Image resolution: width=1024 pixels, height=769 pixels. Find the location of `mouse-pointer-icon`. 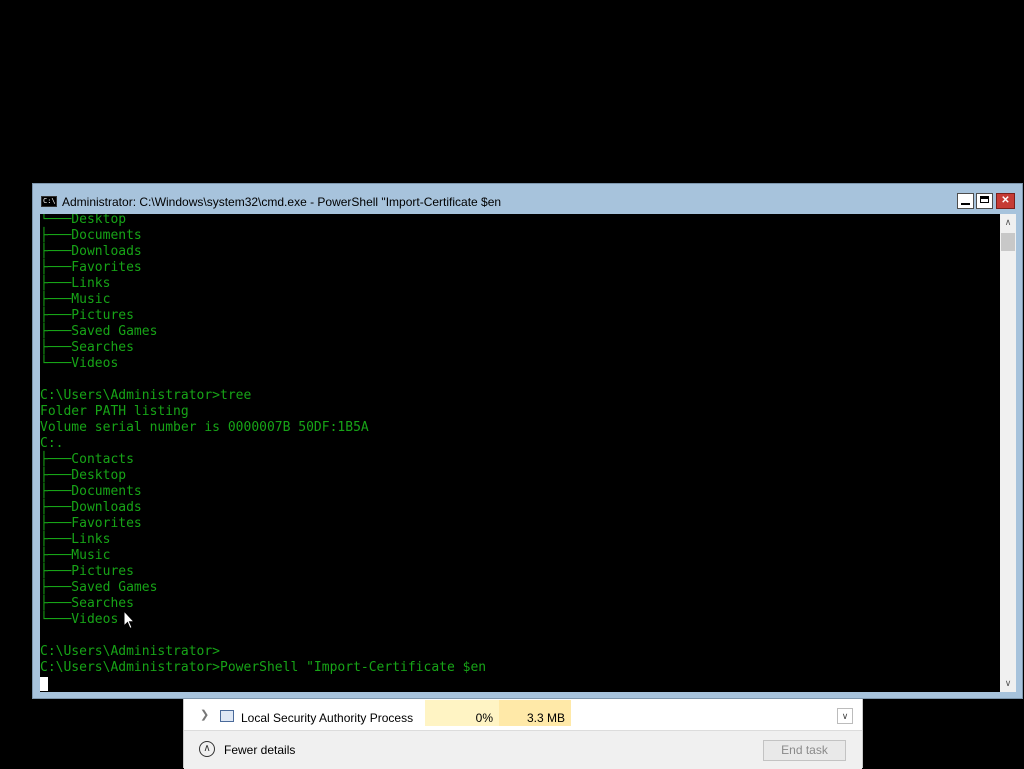

mouse-pointer-icon is located at coordinates (129, 620).